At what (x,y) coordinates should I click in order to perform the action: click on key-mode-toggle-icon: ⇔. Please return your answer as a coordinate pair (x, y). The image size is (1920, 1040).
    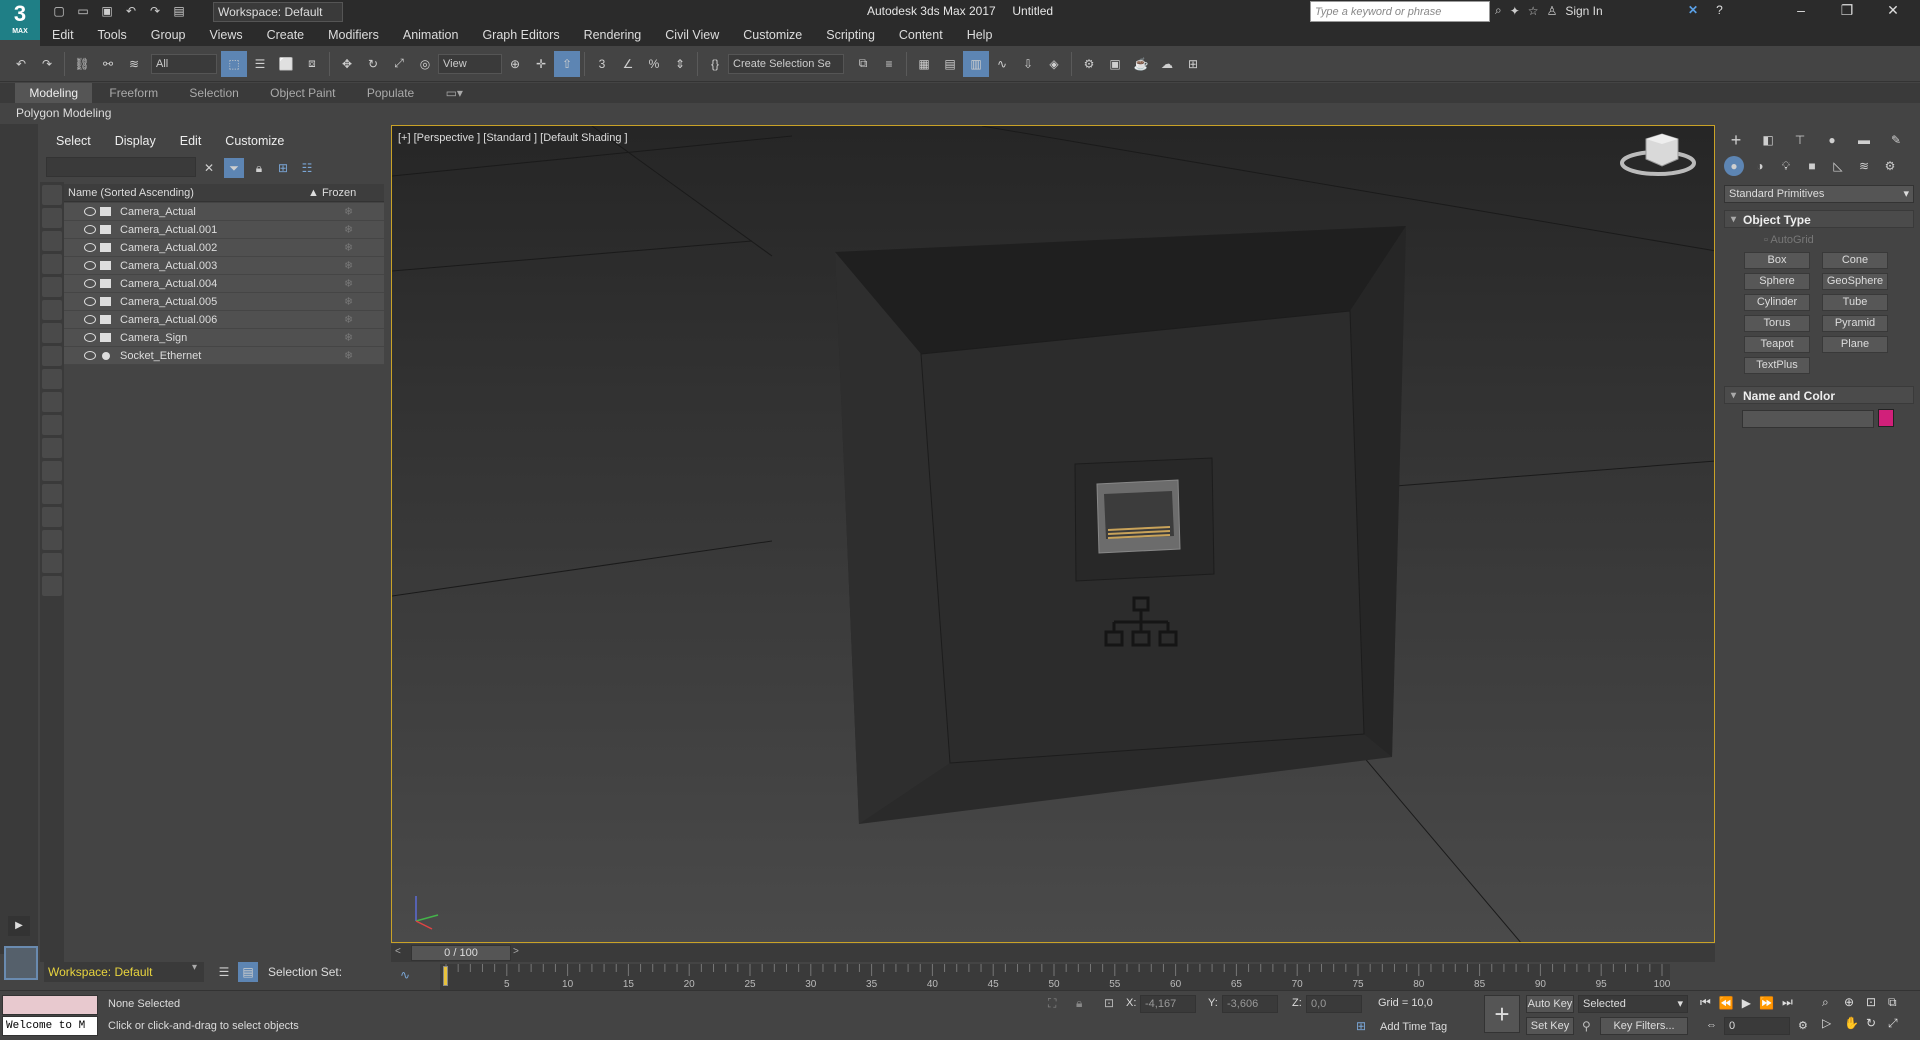
    Looking at the image, I should click on (1711, 1025).